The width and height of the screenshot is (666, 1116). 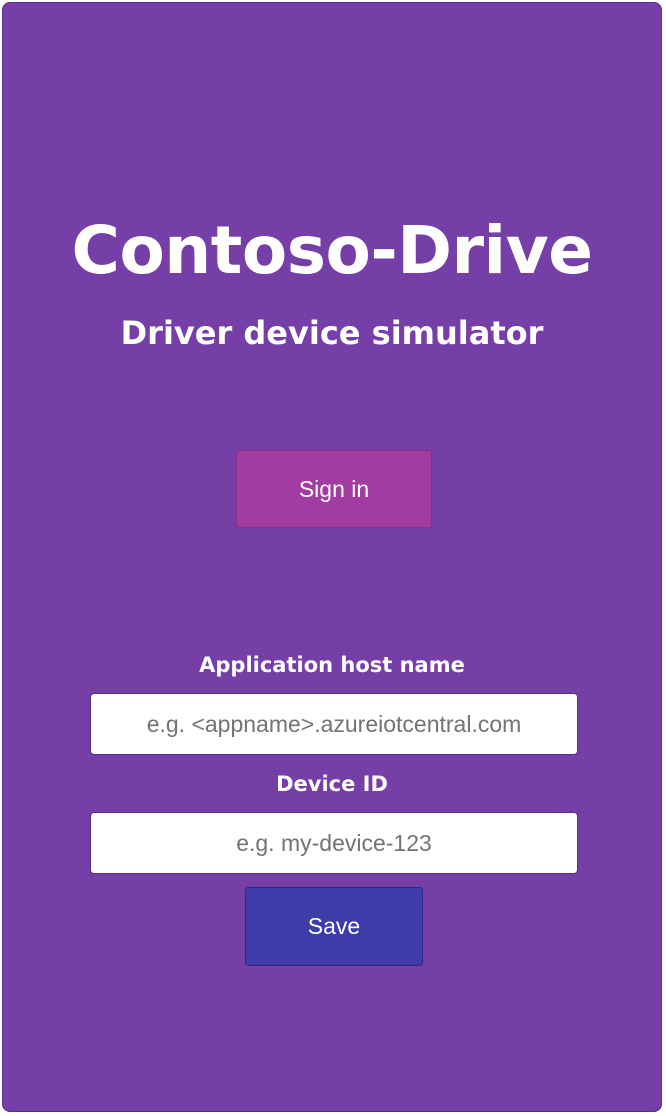 What do you see at coordinates (334, 843) in the screenshot?
I see `device-id-input` at bounding box center [334, 843].